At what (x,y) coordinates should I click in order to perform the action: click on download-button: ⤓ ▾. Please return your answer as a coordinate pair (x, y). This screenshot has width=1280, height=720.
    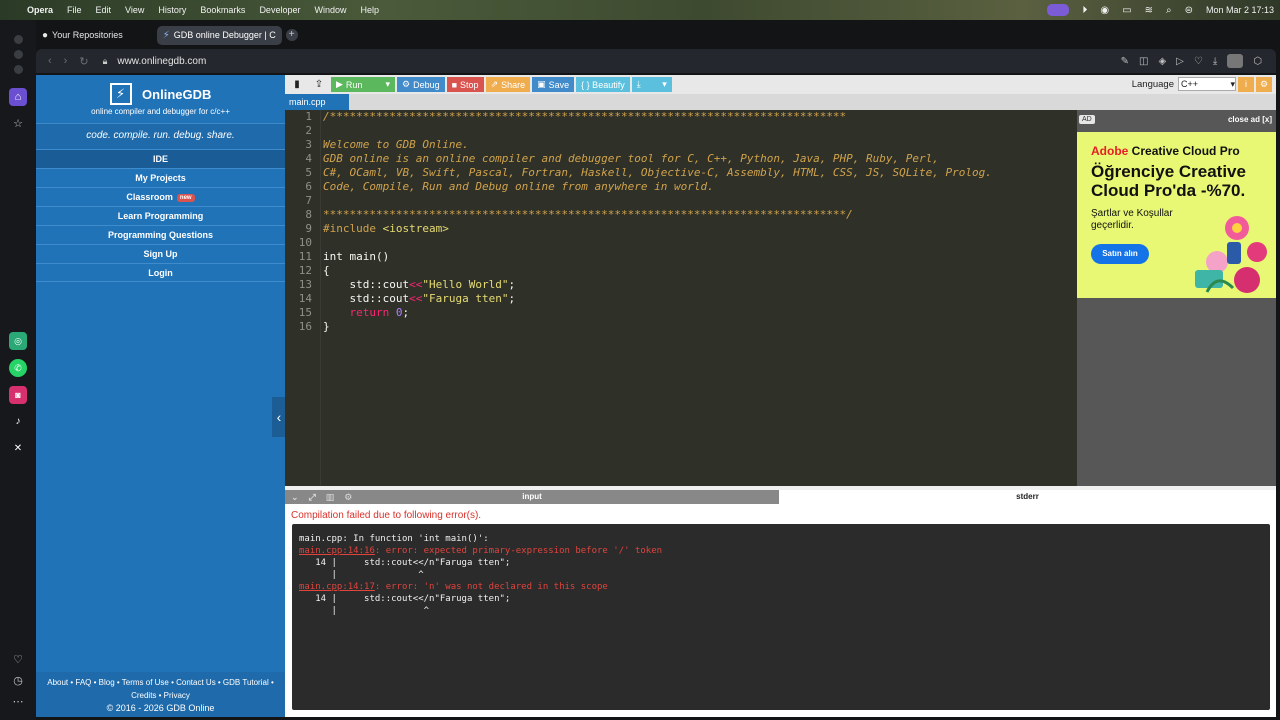
    Looking at the image, I should click on (651, 84).